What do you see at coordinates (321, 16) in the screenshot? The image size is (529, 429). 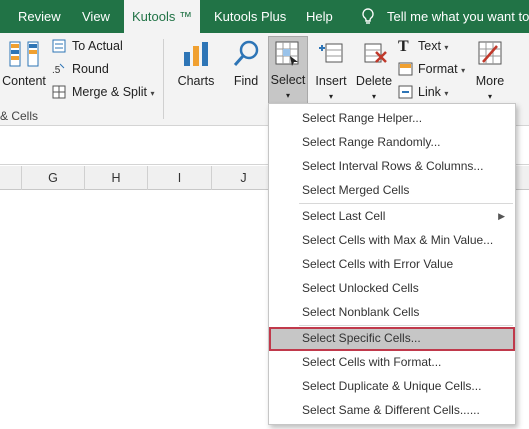 I see `tab-help: Help` at bounding box center [321, 16].